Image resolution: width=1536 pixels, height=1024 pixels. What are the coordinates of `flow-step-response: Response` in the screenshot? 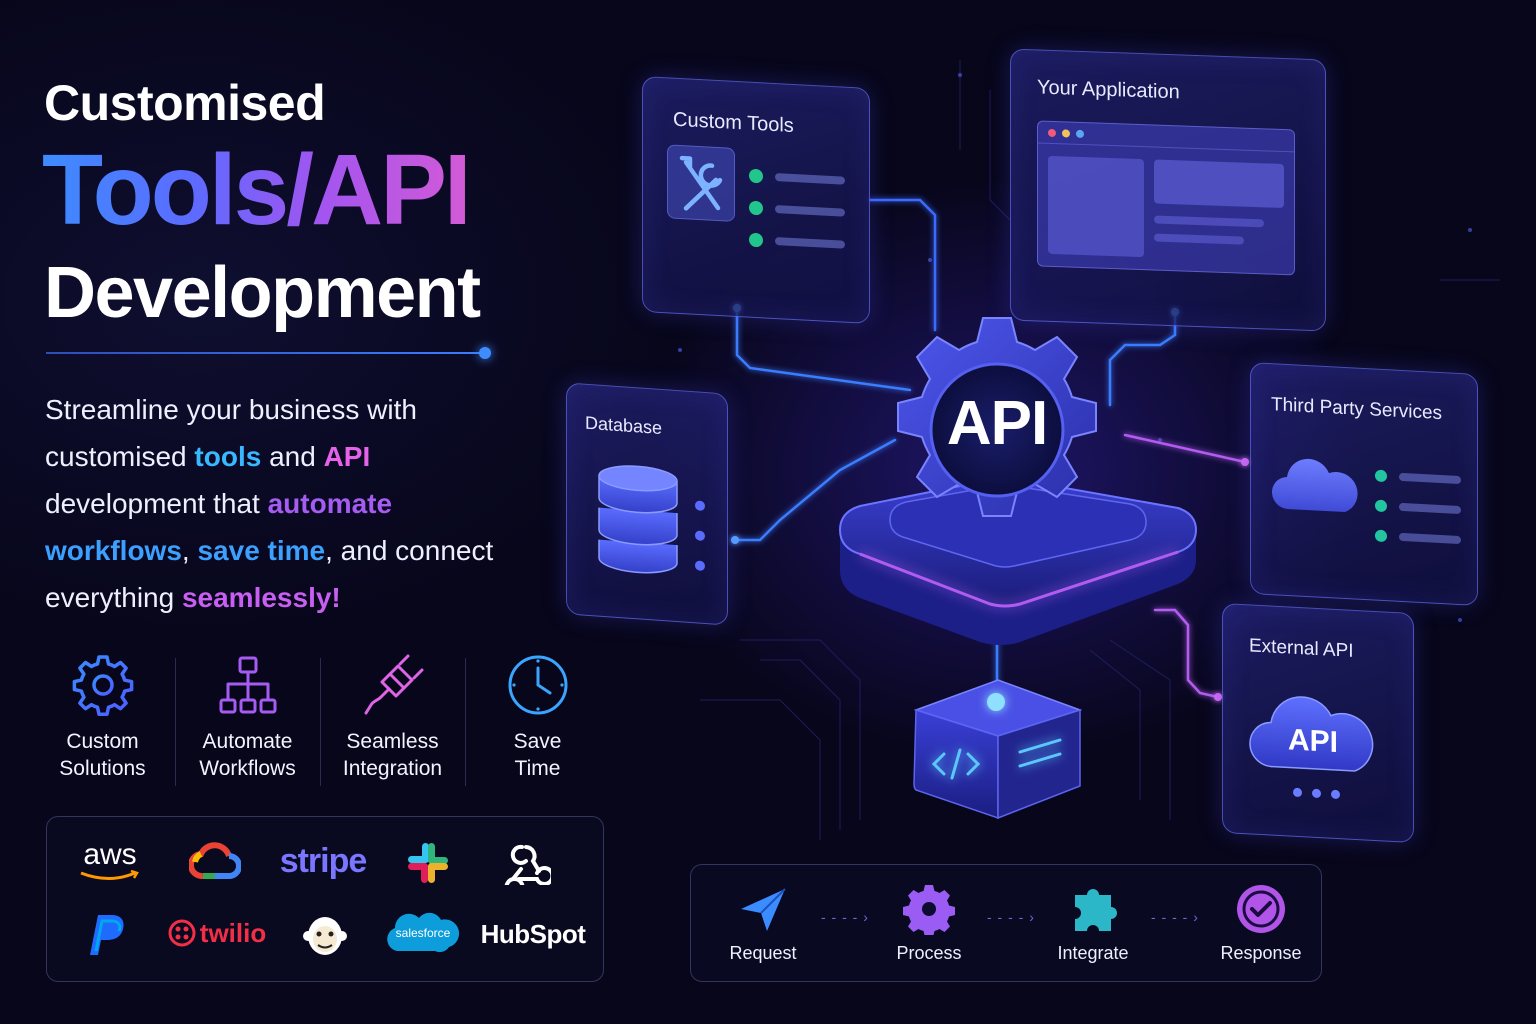 It's located at (1261, 914).